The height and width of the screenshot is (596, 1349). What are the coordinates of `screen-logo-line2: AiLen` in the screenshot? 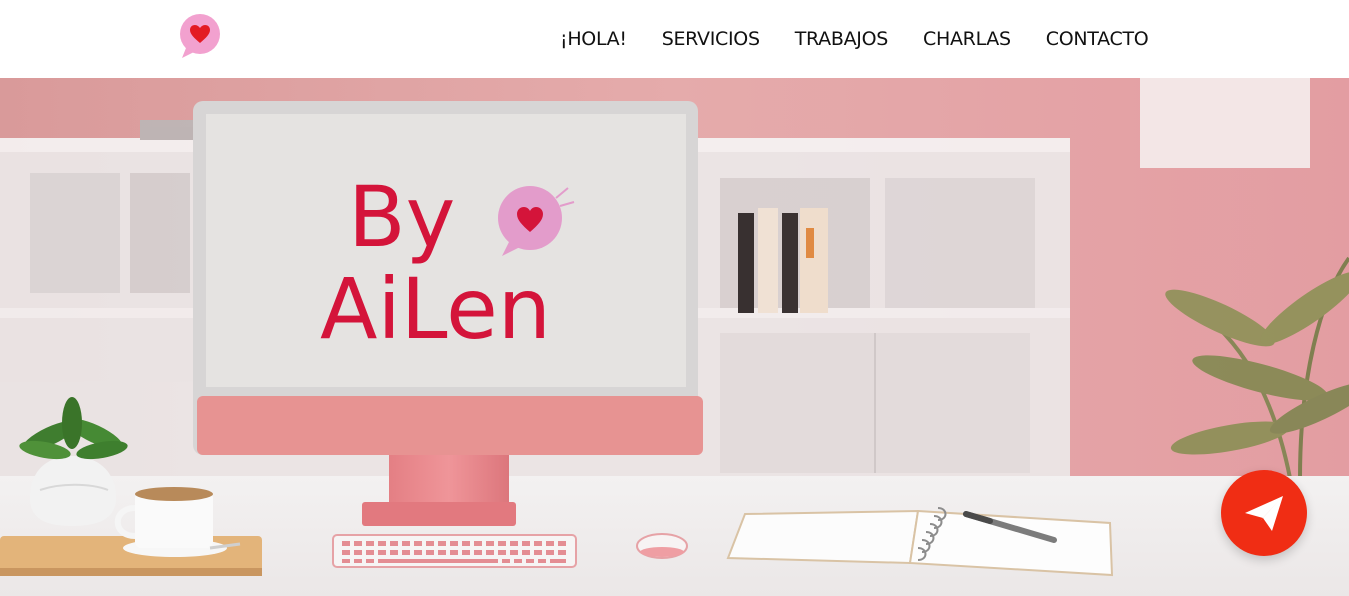 It's located at (435, 309).